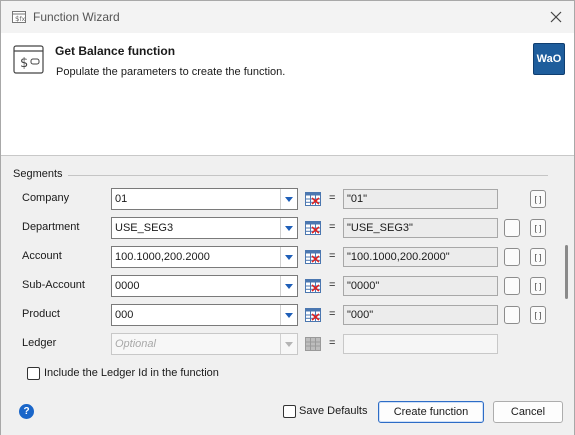  I want to click on logo-text: WaO, so click(549, 59).